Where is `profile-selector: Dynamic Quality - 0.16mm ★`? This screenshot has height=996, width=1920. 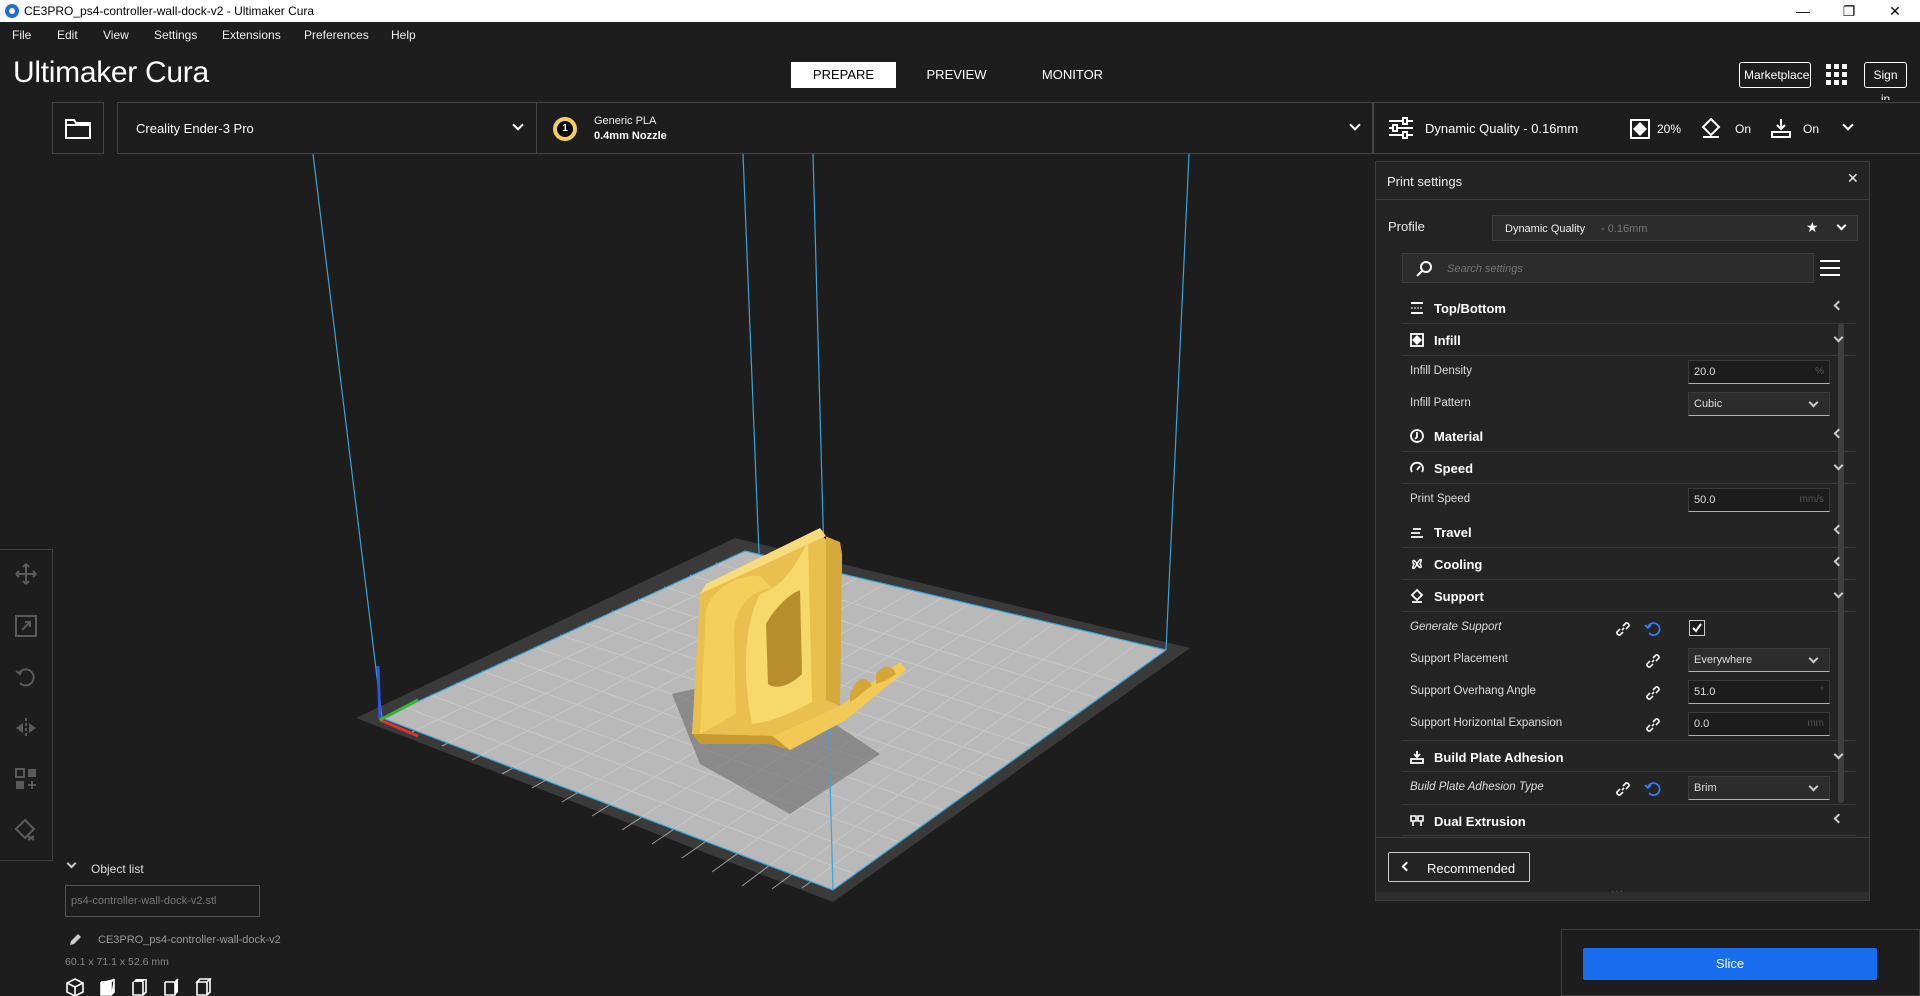 profile-selector: Dynamic Quality - 0.16mm ★ is located at coordinates (1675, 228).